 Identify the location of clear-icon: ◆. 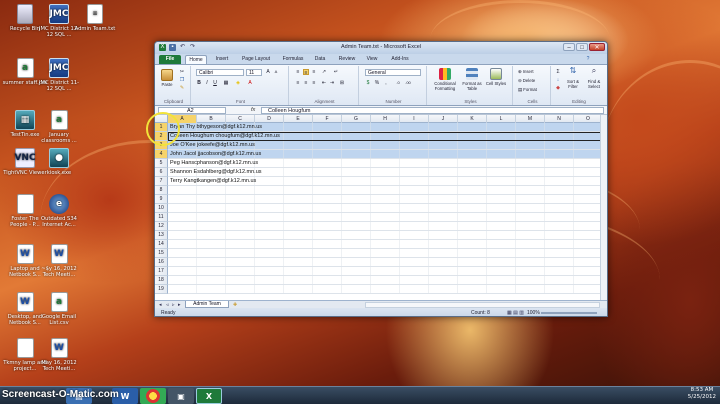
(558, 88).